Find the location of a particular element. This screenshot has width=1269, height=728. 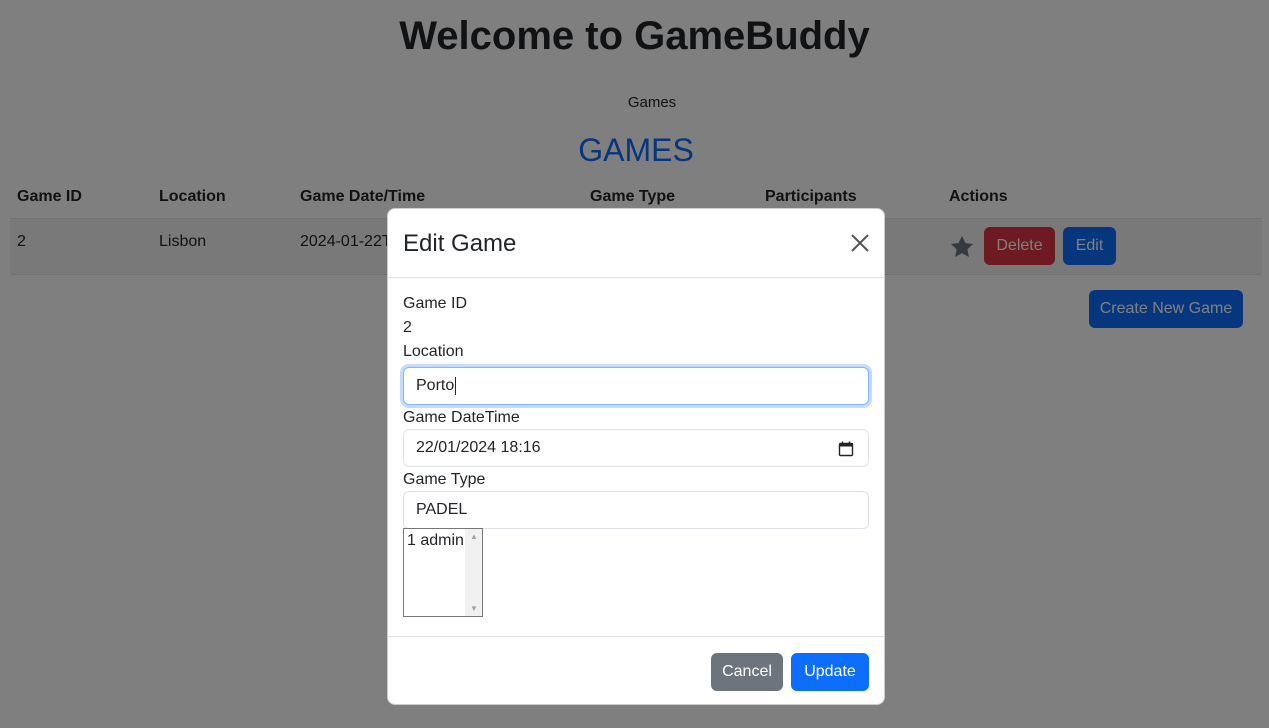

modal-header: Edit Game is located at coordinates (636, 243).